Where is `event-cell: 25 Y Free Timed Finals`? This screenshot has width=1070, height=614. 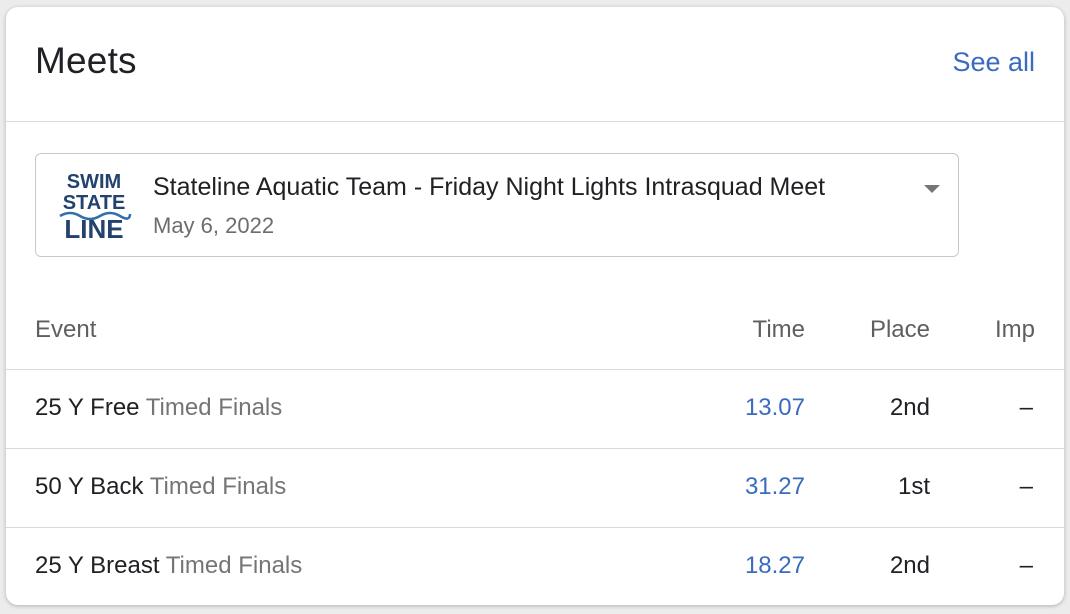 event-cell: 25 Y Free Timed Finals is located at coordinates (158, 408).